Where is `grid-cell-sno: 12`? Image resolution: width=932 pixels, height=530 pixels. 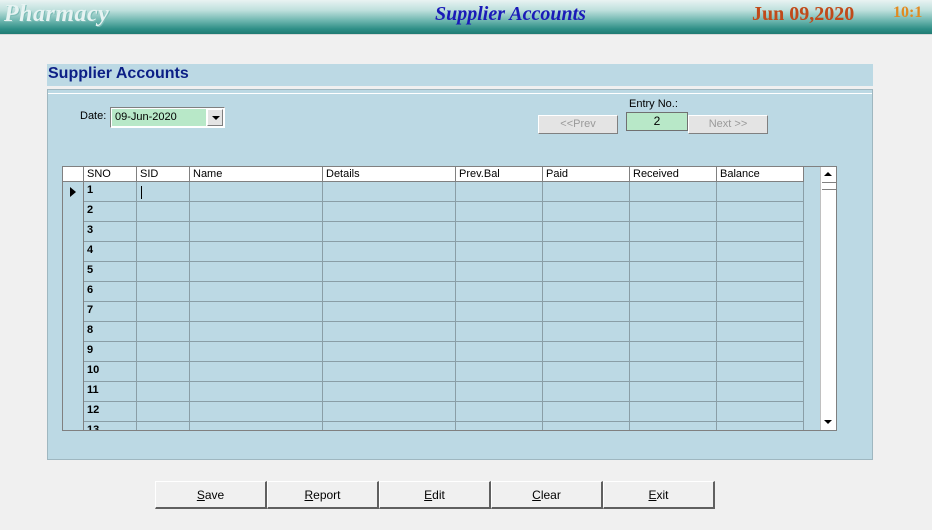 grid-cell-sno: 12 is located at coordinates (110, 412).